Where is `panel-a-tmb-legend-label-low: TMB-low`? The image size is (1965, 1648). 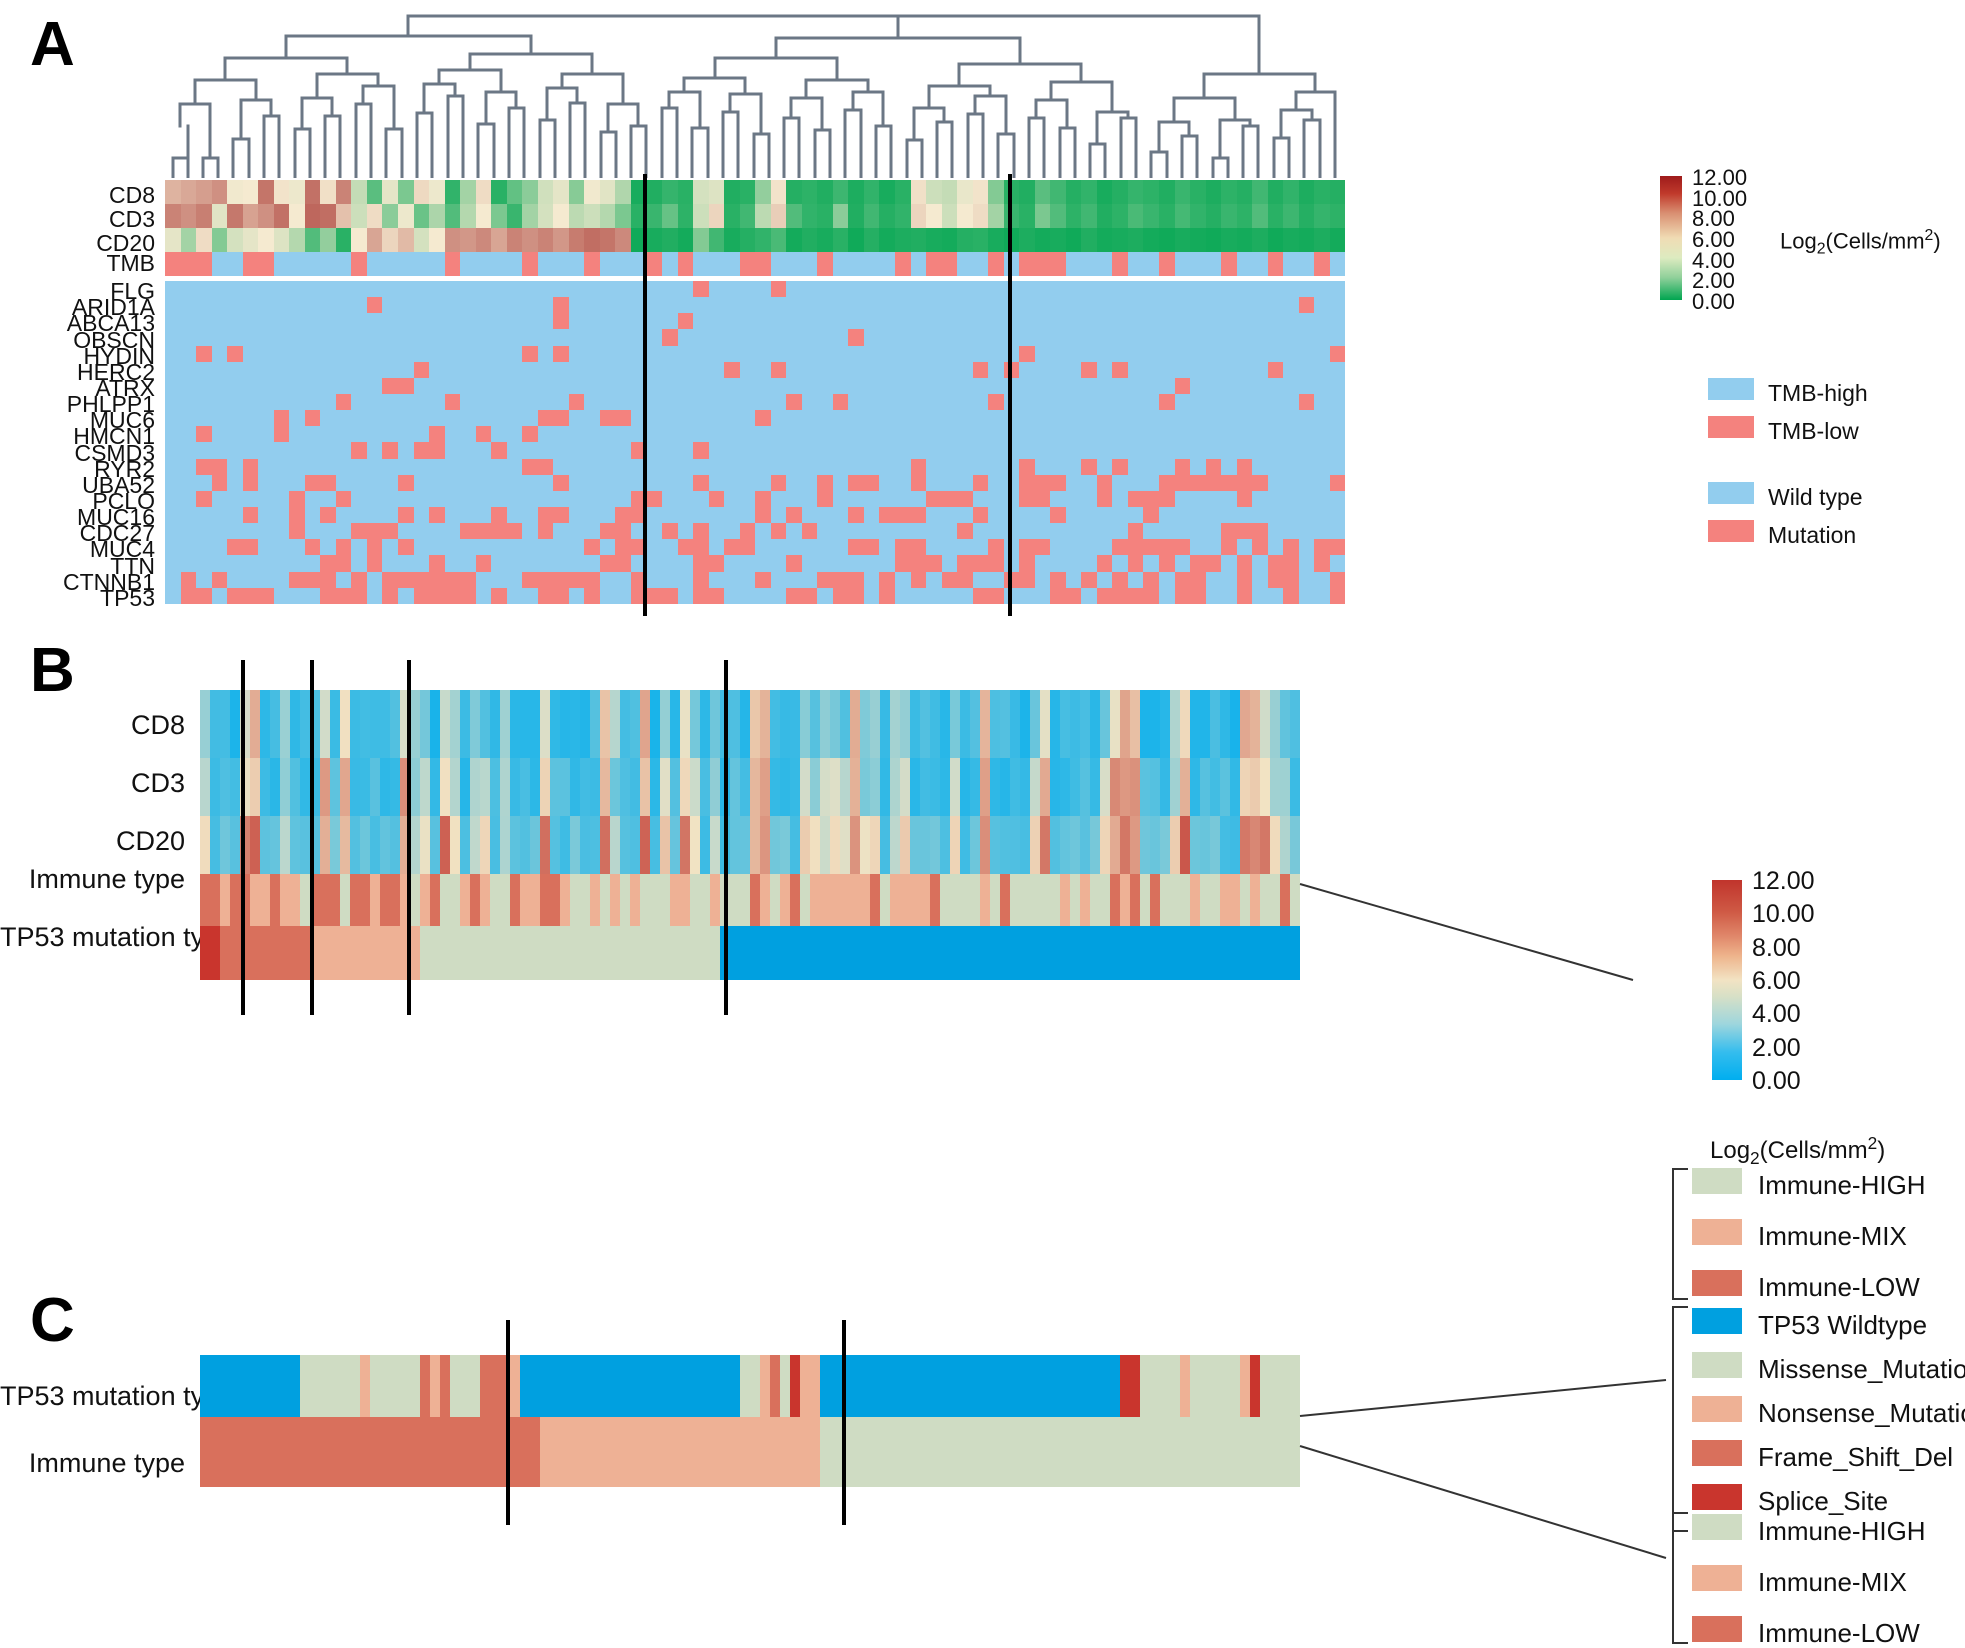
panel-a-tmb-legend-label-low: TMB-low is located at coordinates (1813, 431).